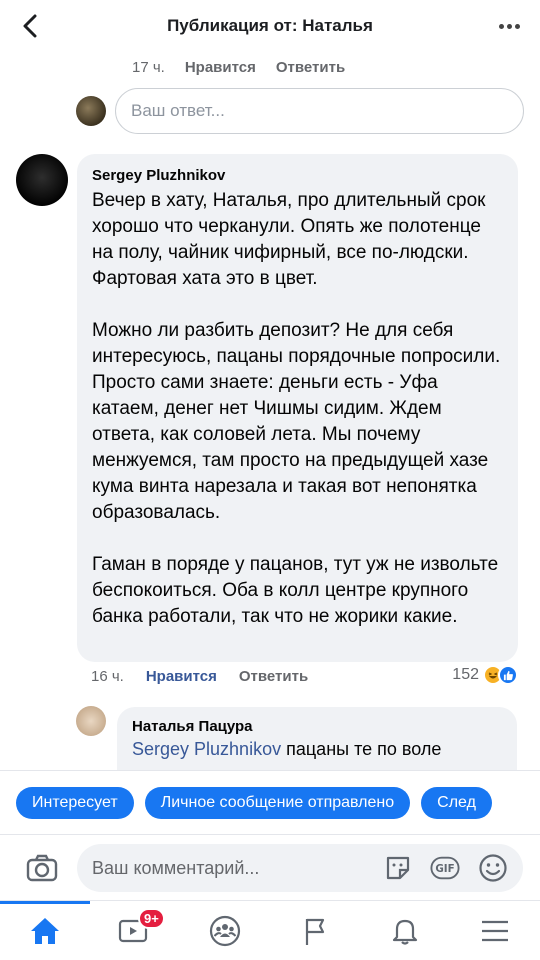 The height and width of the screenshot is (960, 540). I want to click on like-reaction-icon, so click(508, 675).